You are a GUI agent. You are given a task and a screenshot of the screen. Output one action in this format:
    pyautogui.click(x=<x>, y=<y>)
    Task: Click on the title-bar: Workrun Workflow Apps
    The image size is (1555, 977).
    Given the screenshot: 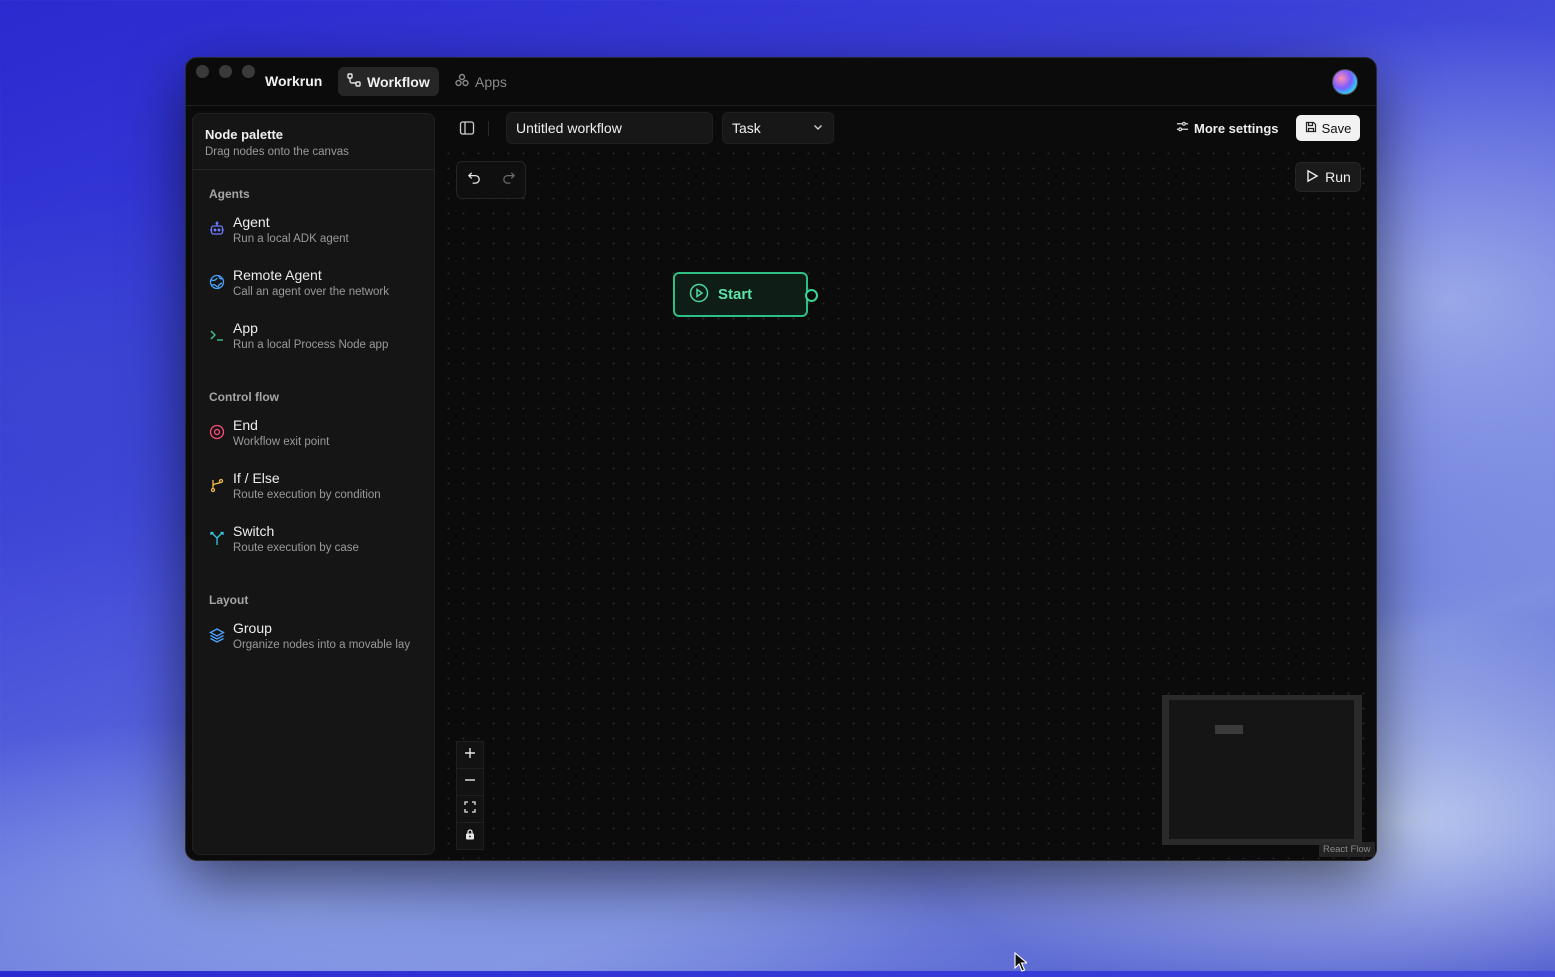 What is the action you would take?
    pyautogui.click(x=781, y=82)
    